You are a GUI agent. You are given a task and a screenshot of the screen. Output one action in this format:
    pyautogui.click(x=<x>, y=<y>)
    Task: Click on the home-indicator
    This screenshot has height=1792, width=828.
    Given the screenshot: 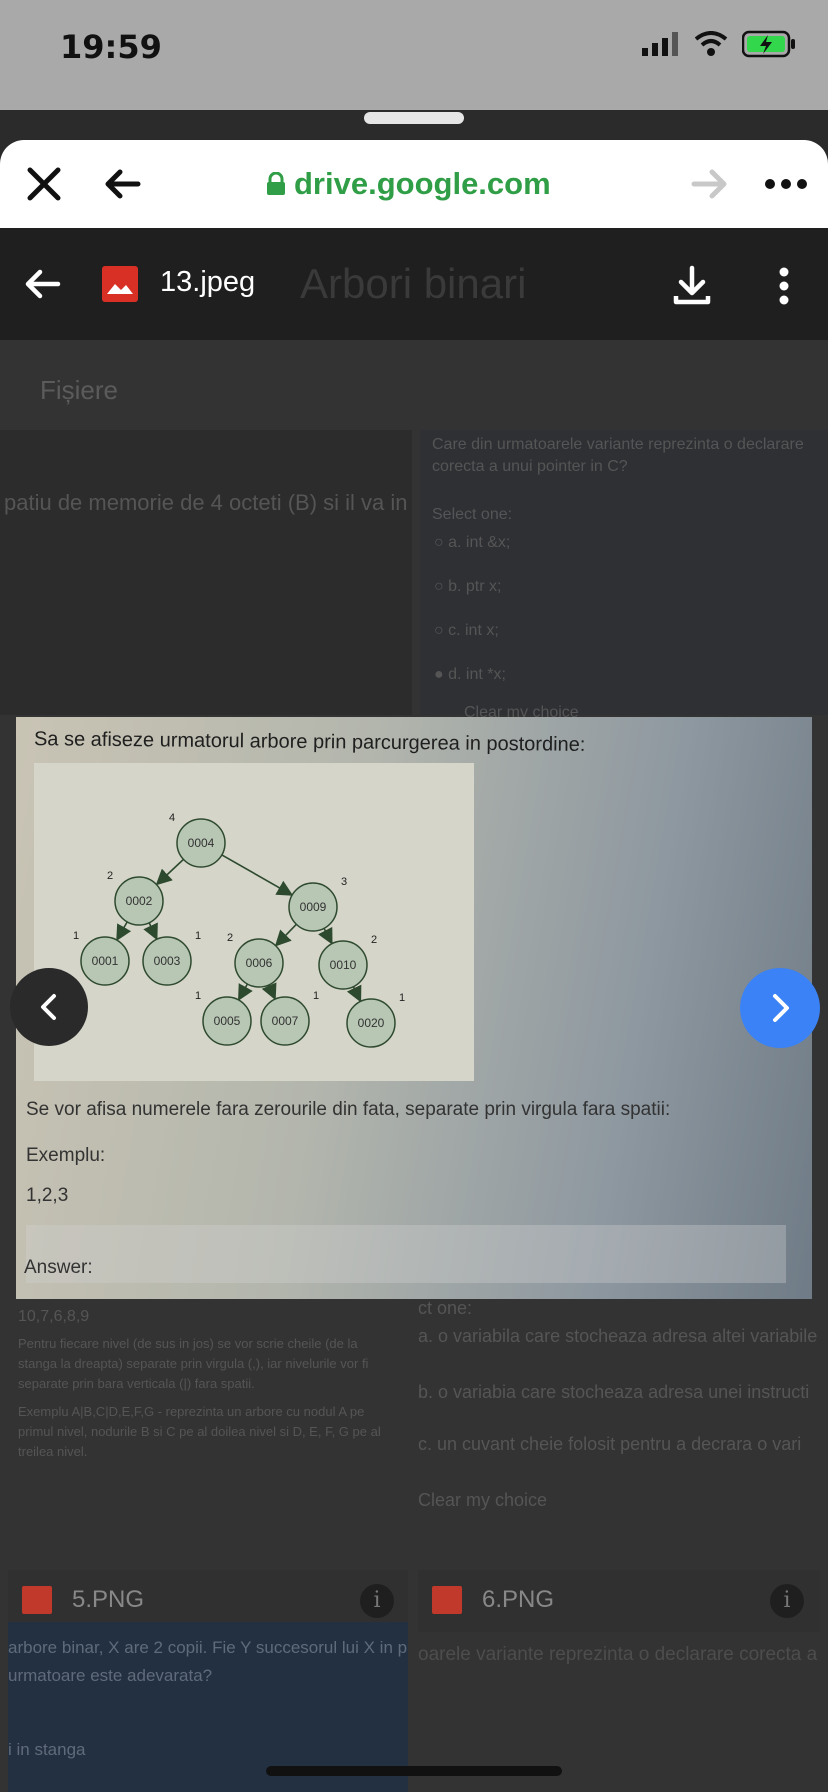 What is the action you would take?
    pyautogui.click(x=414, y=1771)
    